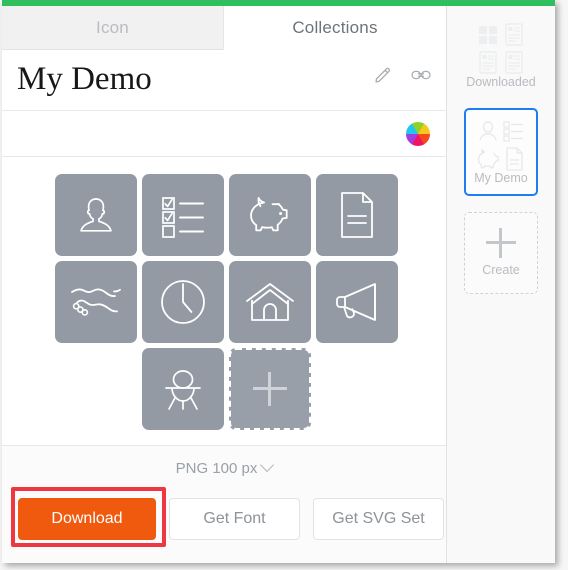 This screenshot has width=568, height=570. Describe the element at coordinates (84, 79) in the screenshot. I see `page-title: My Demo` at that location.